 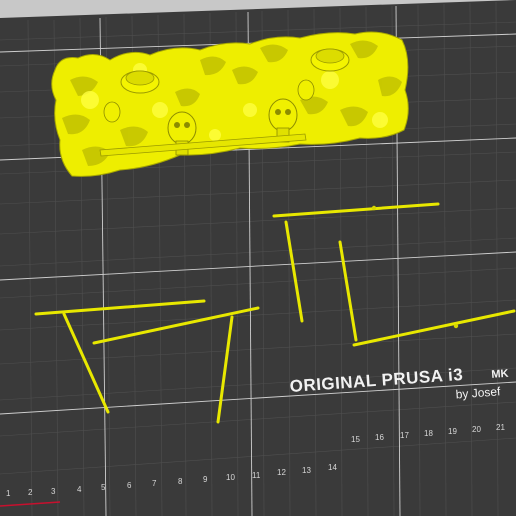 I want to click on x-tick-6: 6, so click(x=129, y=485).